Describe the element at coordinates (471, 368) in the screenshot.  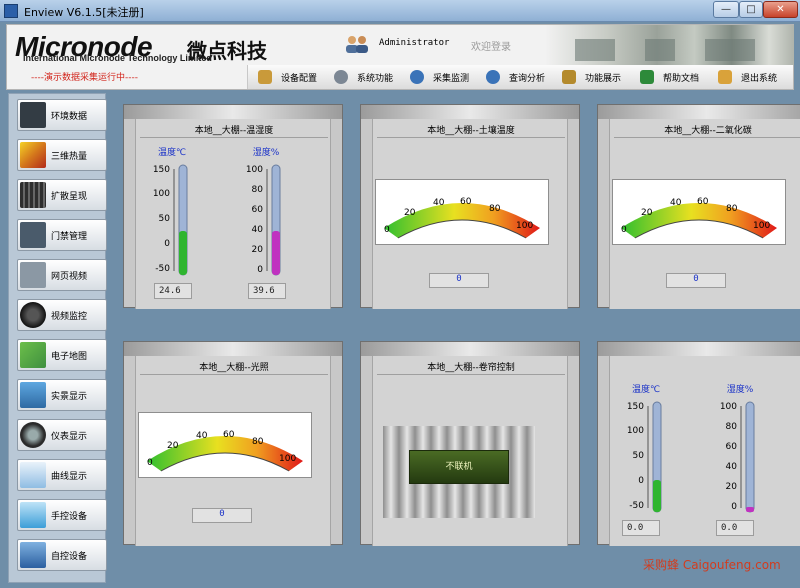
I see `panel-title: 本地__大棚--卷帘控制` at that location.